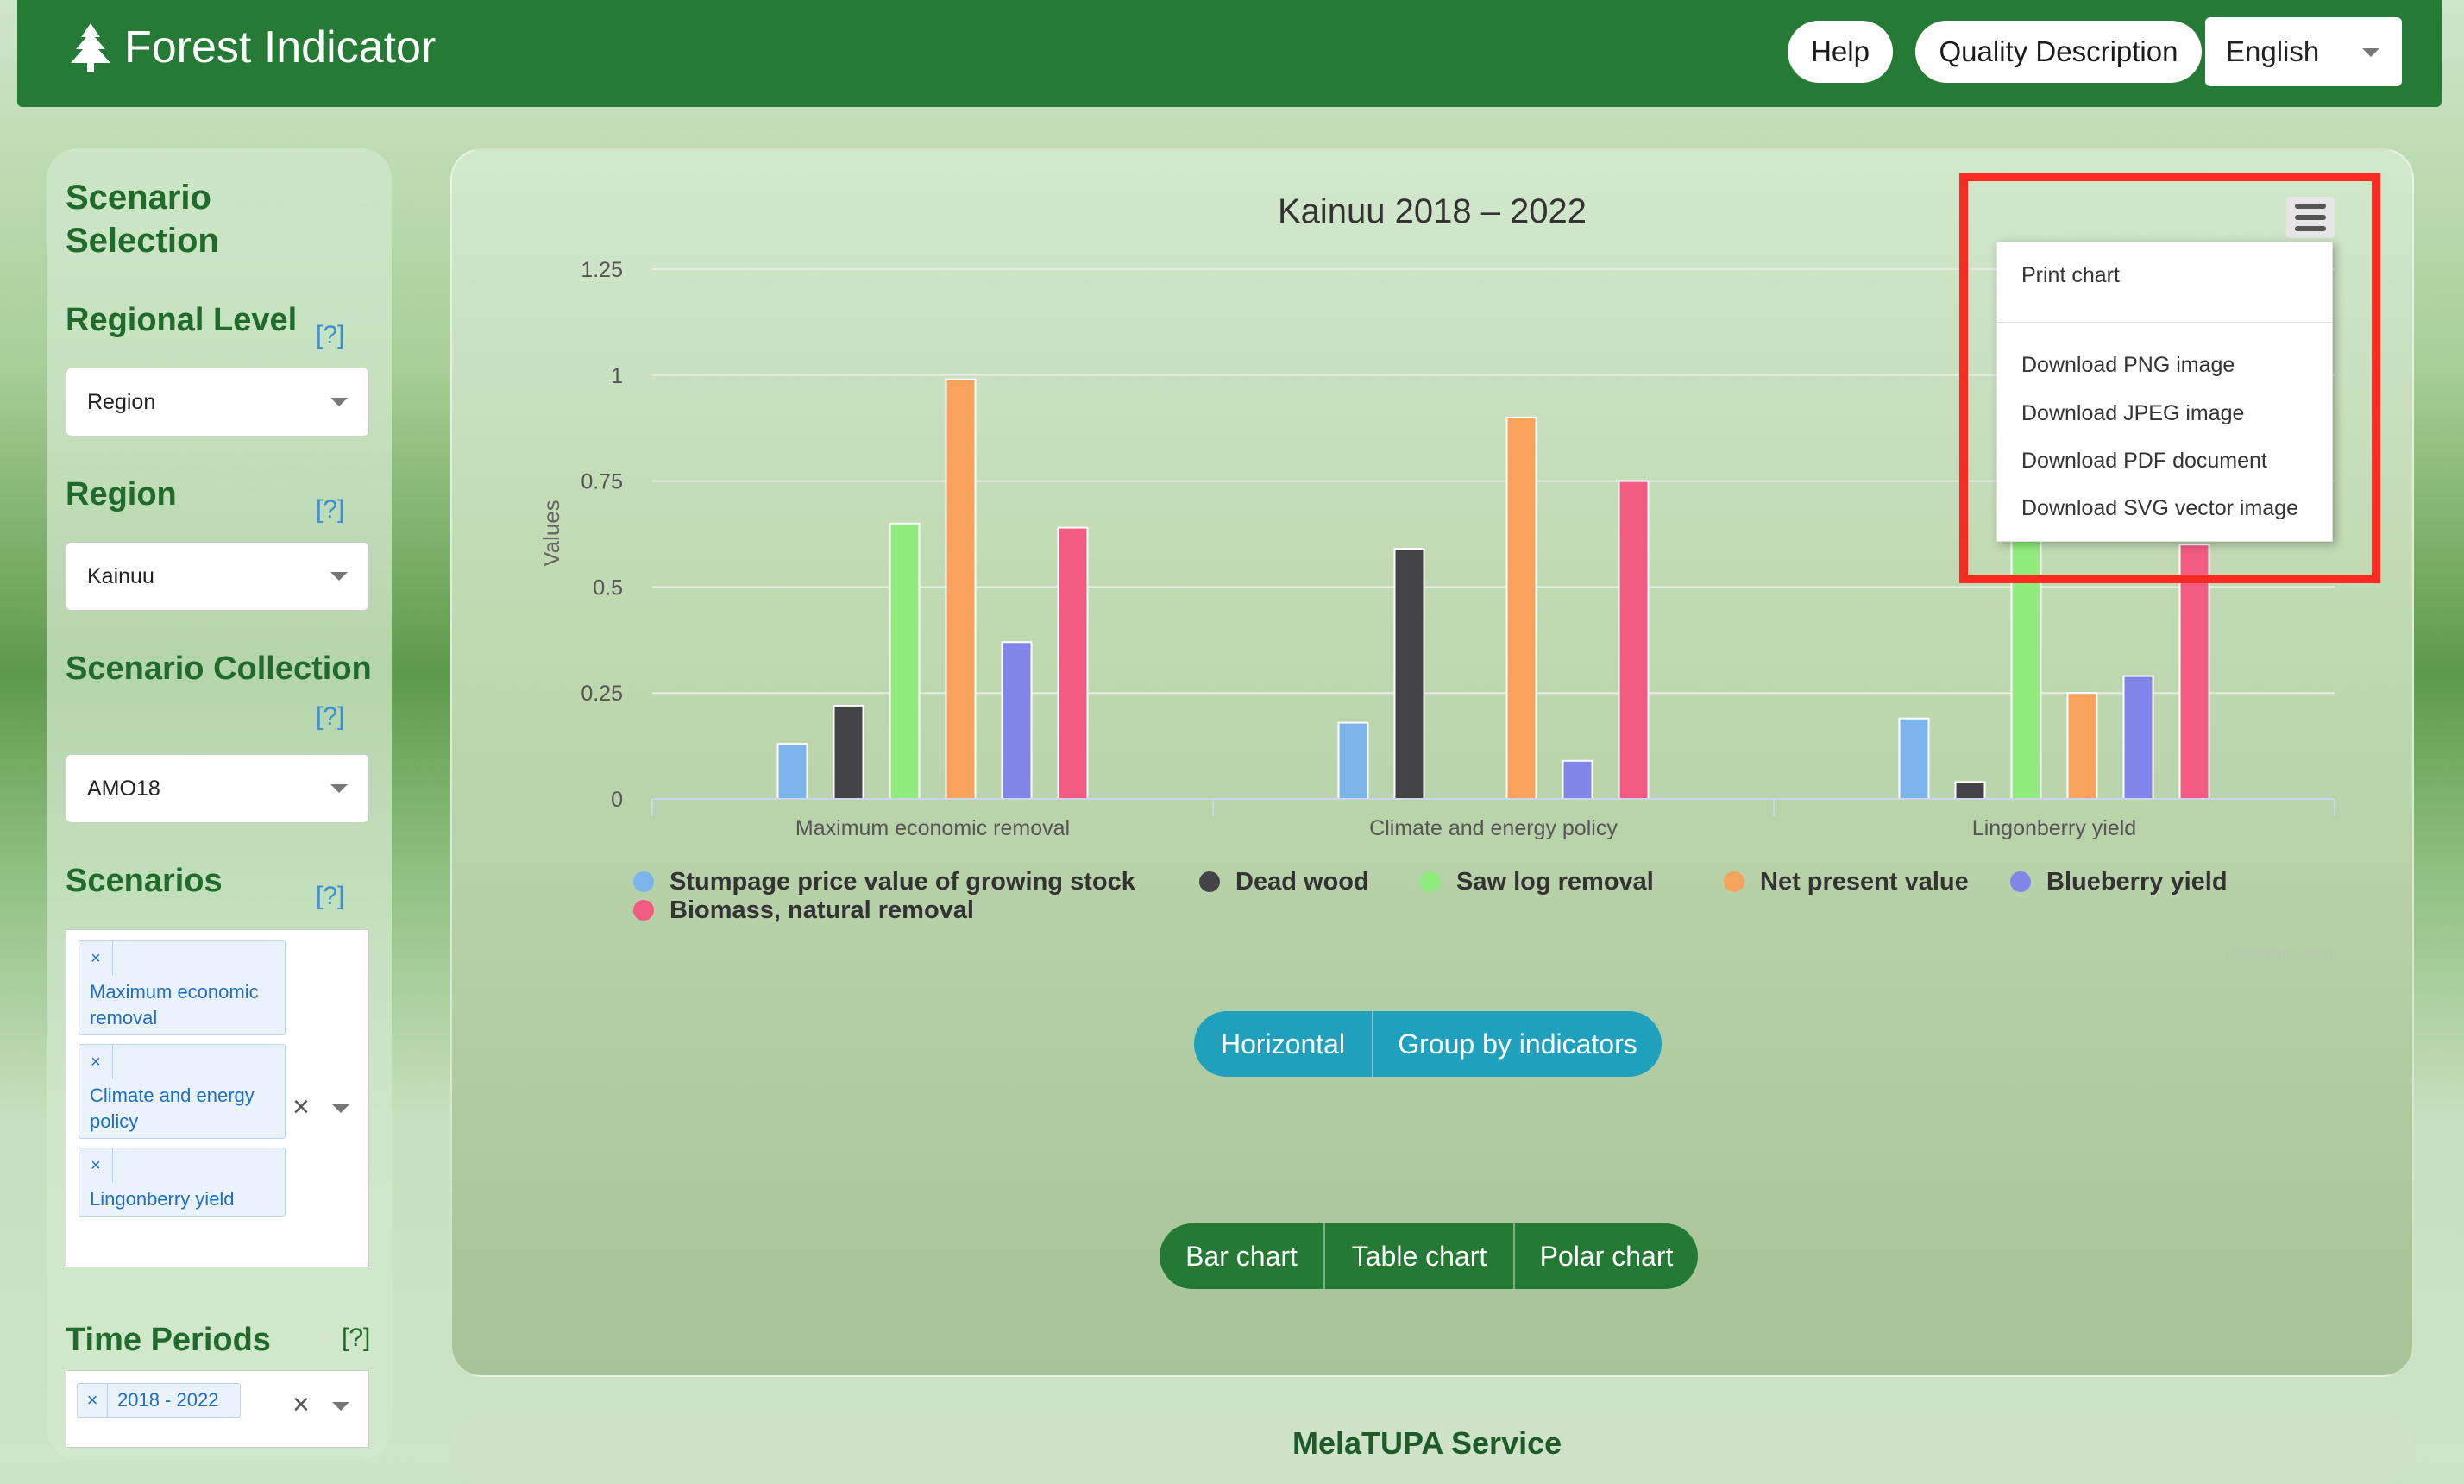  I want to click on scenario-collection-value: AMO18, so click(124, 789).